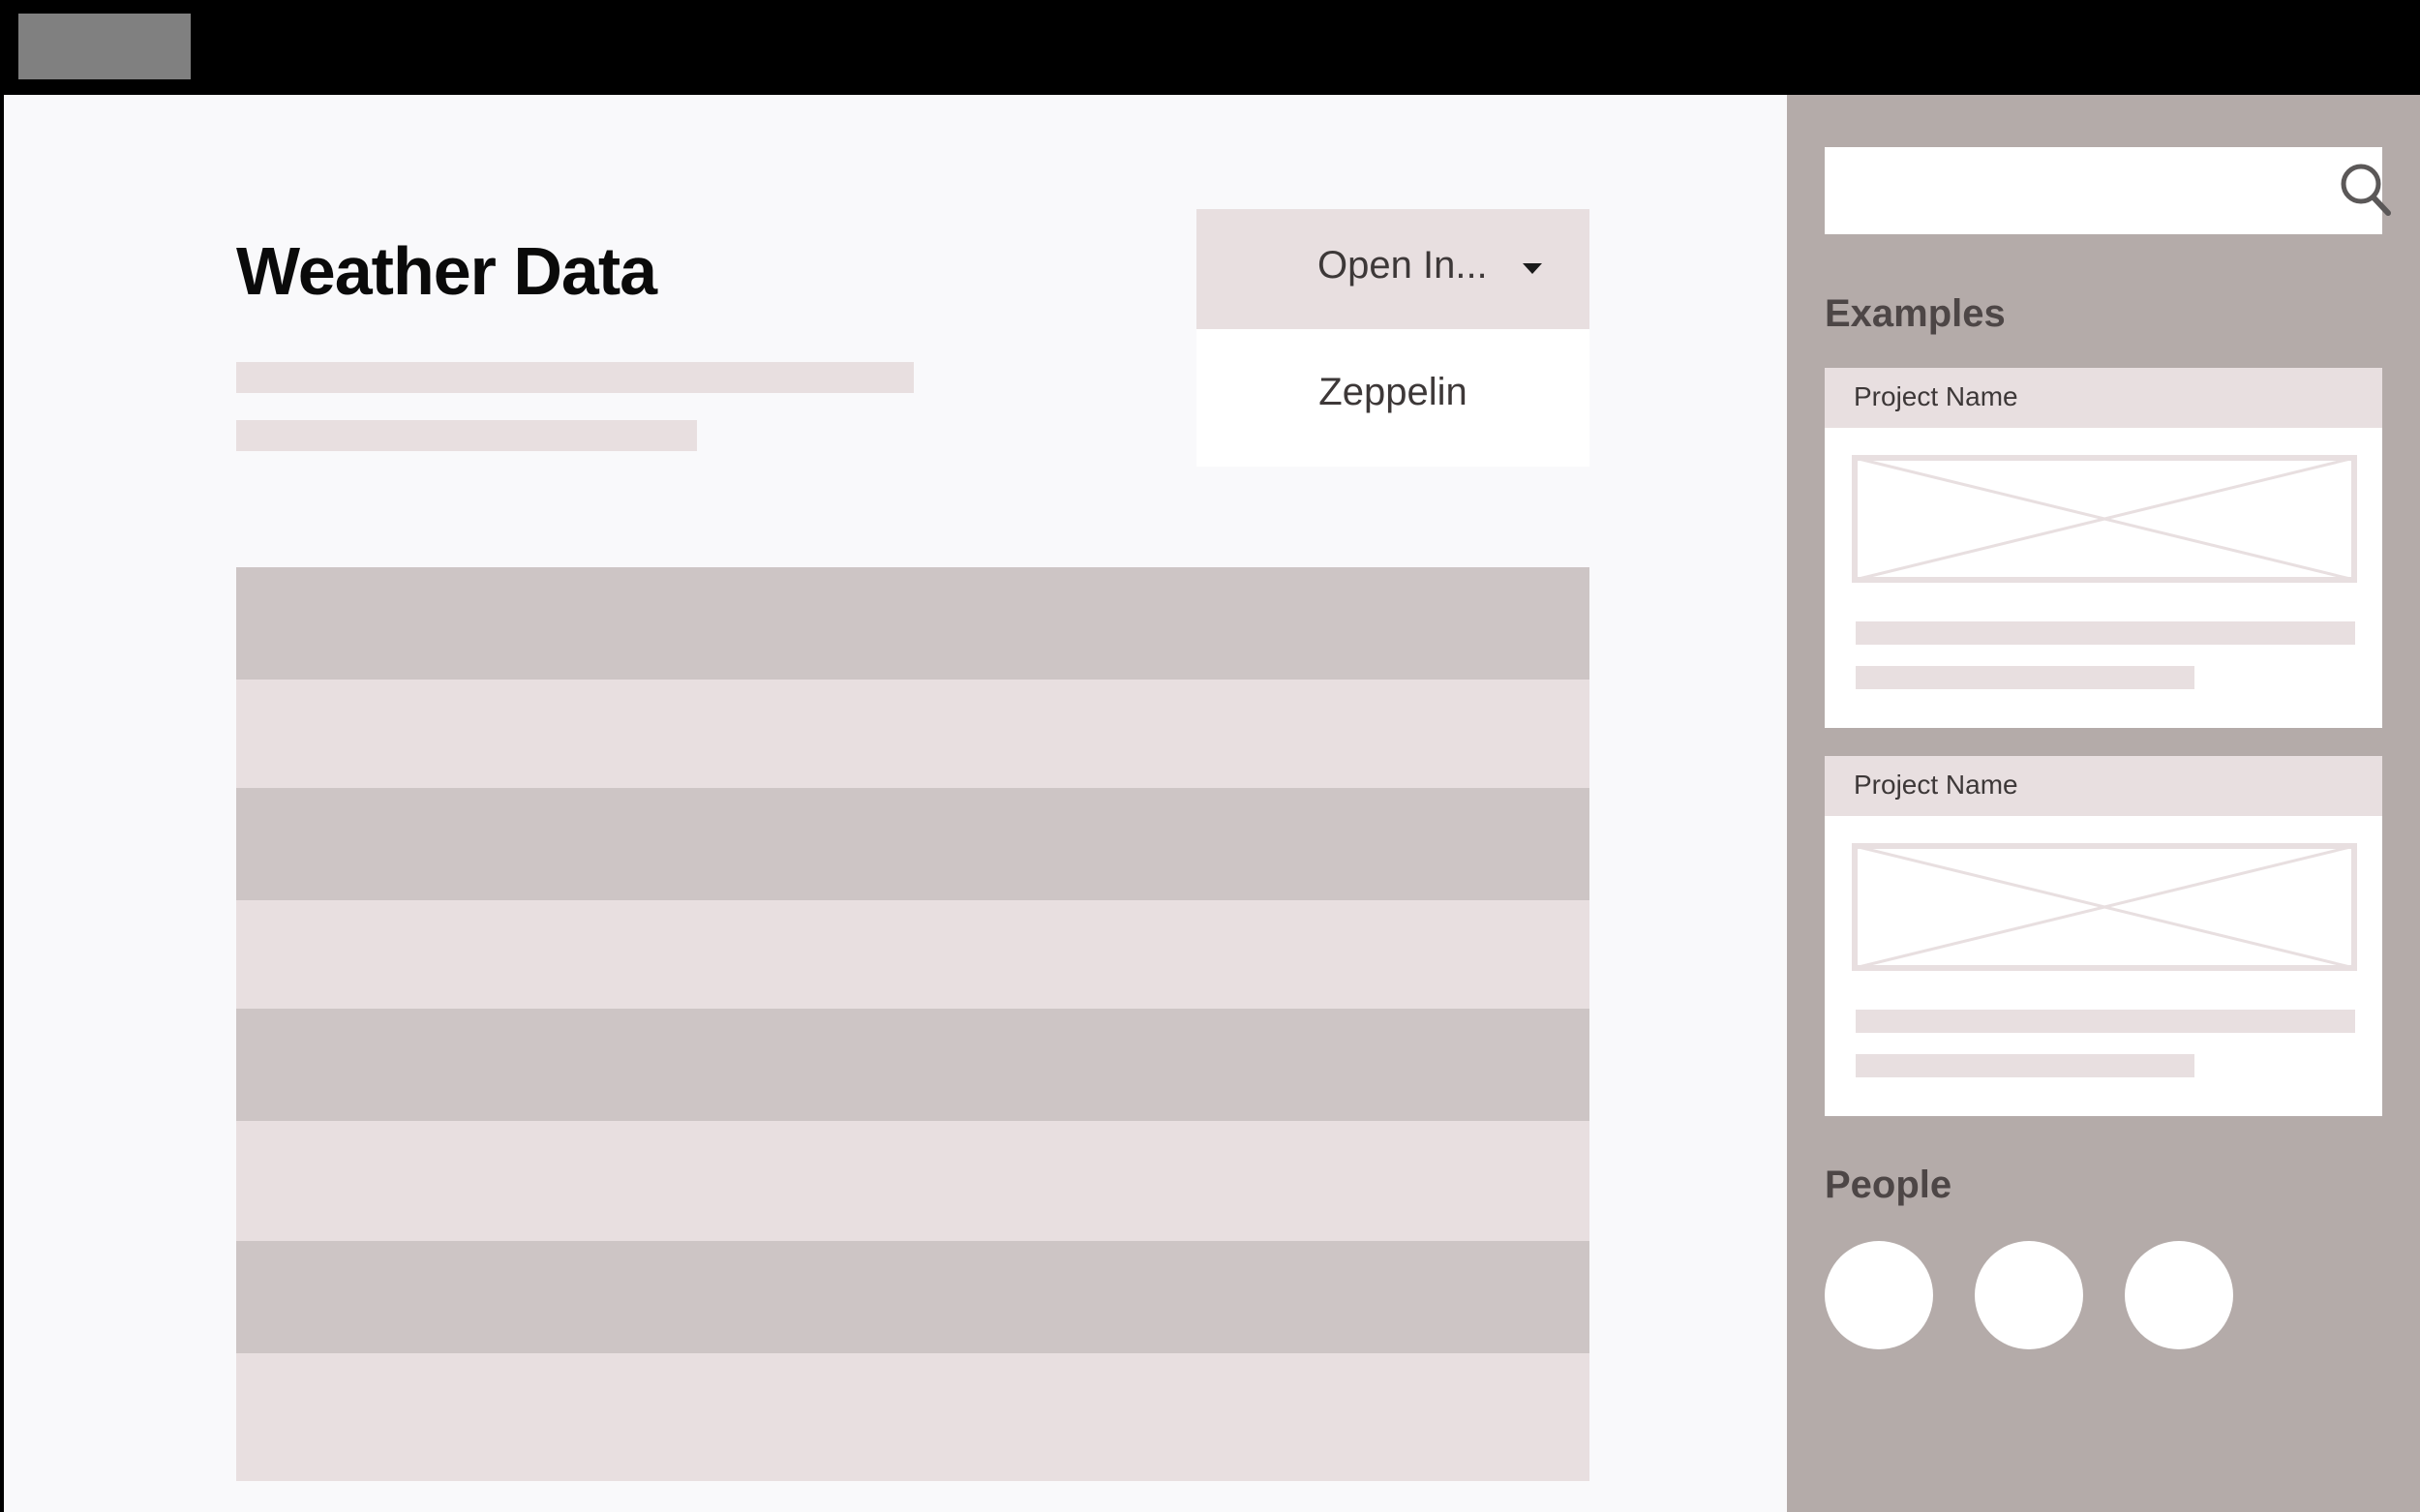 The image size is (2420, 1512). I want to click on top-bar, so click(1210, 47).